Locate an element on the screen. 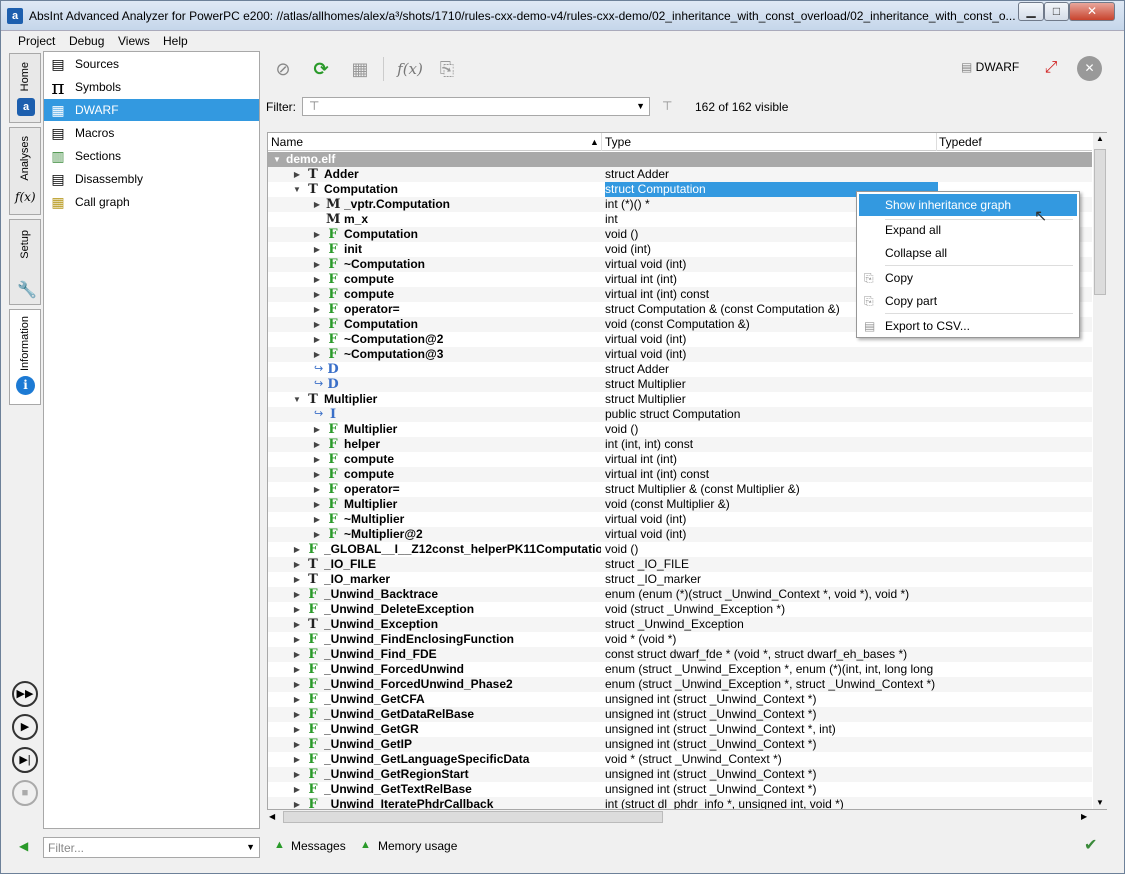 This screenshot has height=874, width=1125. horizontal-scroll-thumb is located at coordinates (473, 817).